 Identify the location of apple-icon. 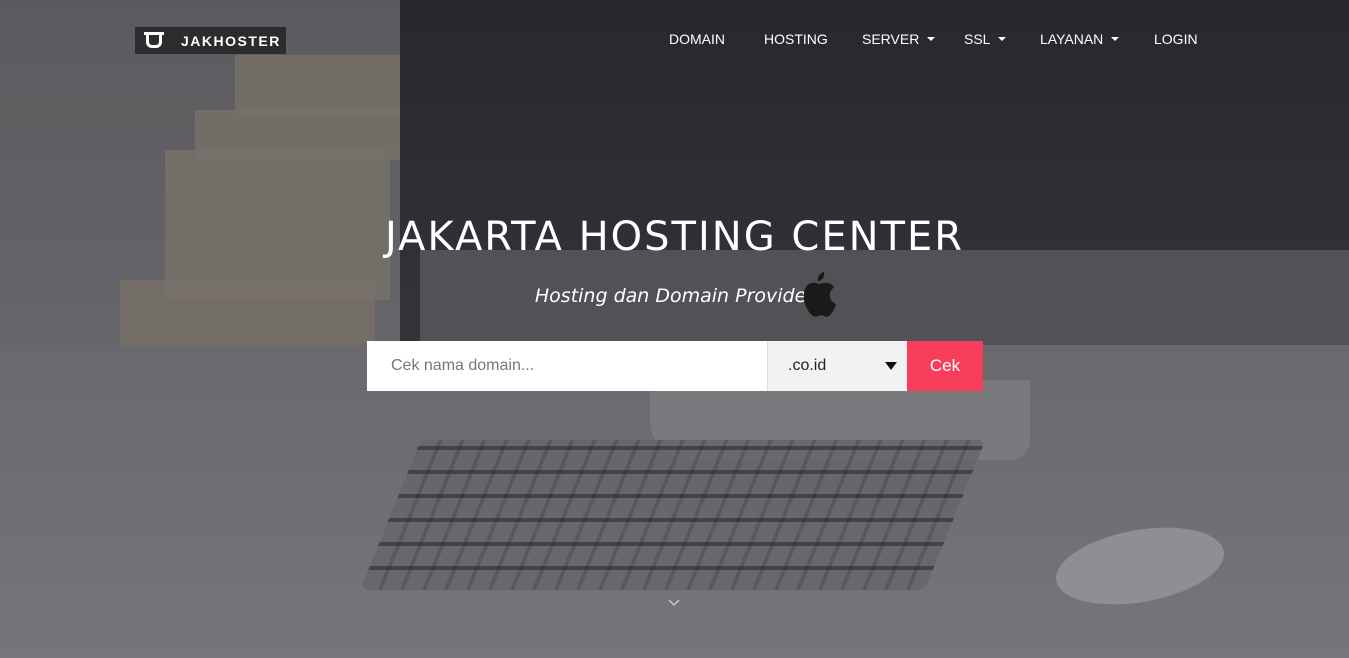
(819, 294).